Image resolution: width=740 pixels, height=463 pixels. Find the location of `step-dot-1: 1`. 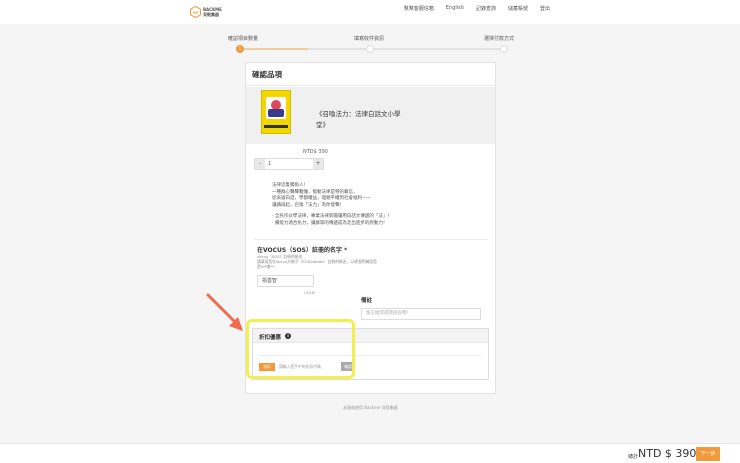

step-dot-1: 1 is located at coordinates (240, 49).